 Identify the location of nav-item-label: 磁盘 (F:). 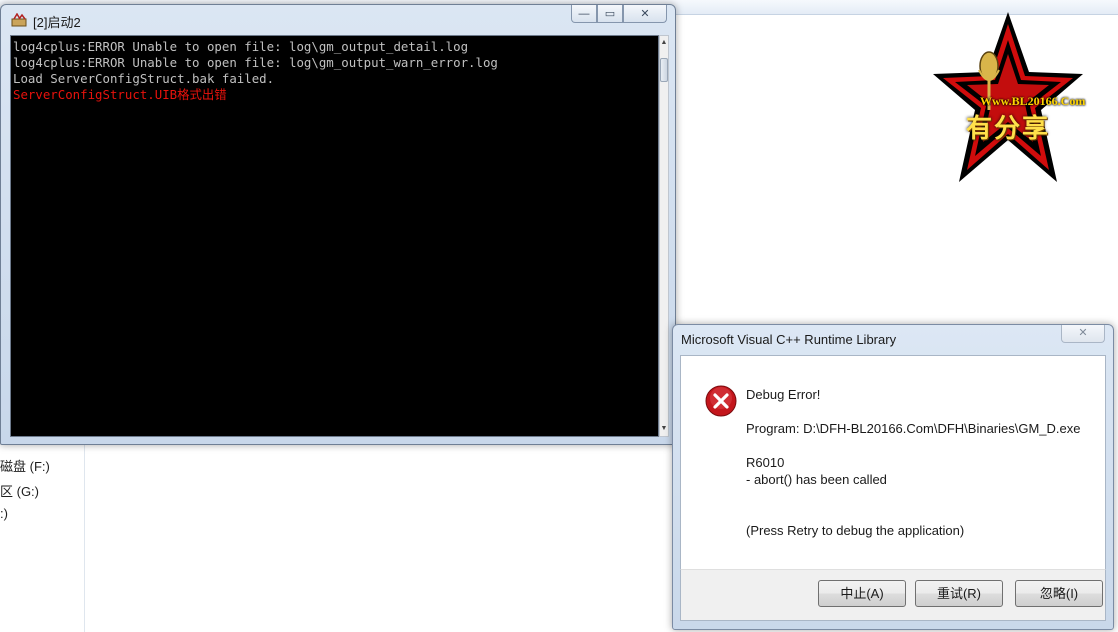
(25, 466).